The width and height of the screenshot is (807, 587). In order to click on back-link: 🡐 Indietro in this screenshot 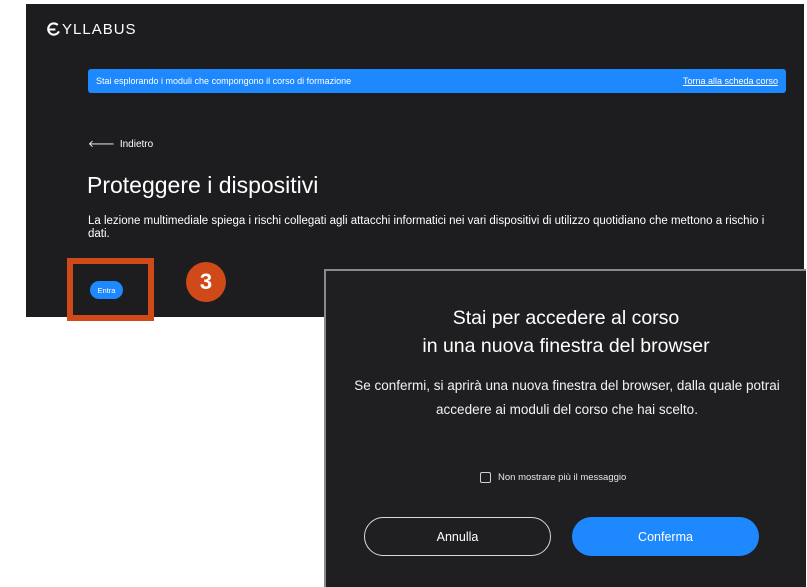, I will do `click(121, 144)`.